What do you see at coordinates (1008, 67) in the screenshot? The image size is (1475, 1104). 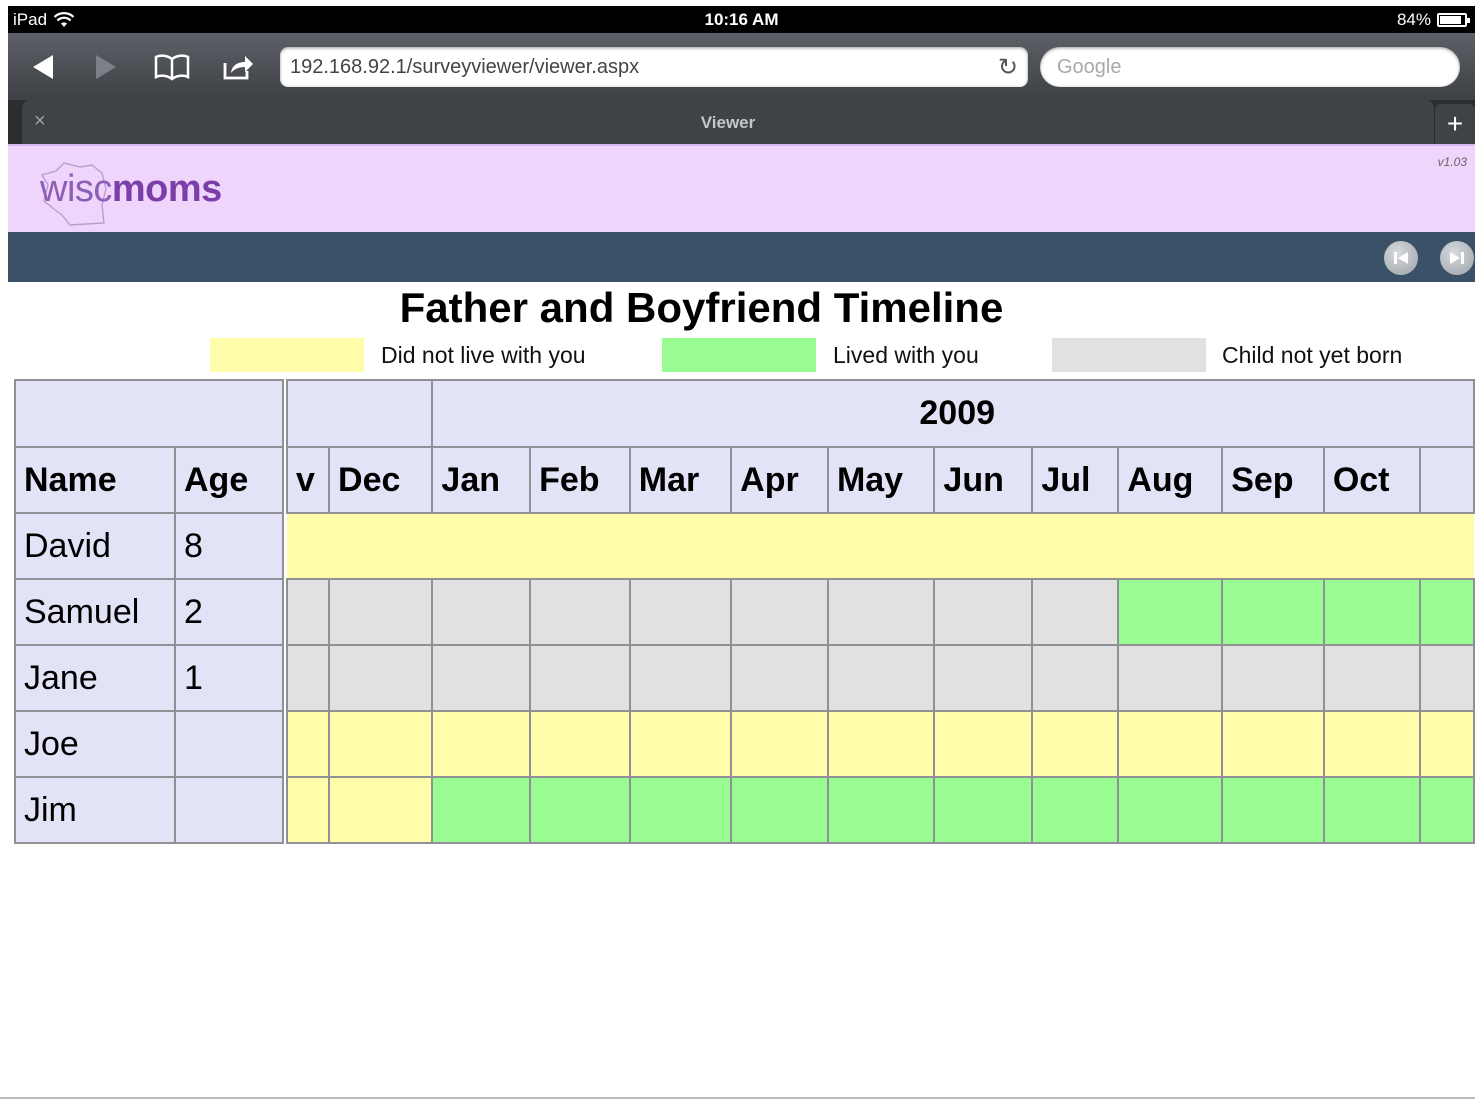 I see `reload-icon: ↻` at bounding box center [1008, 67].